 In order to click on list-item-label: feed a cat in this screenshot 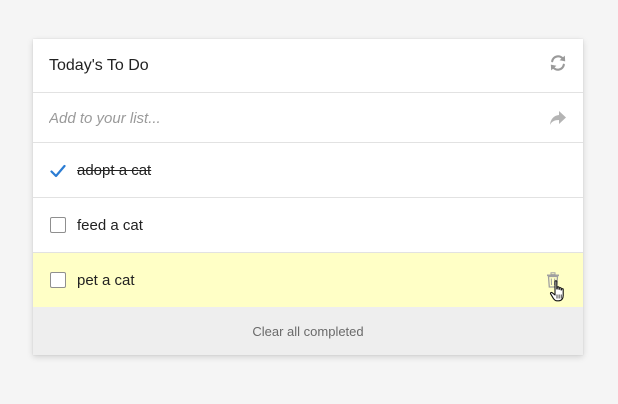, I will do `click(110, 225)`.